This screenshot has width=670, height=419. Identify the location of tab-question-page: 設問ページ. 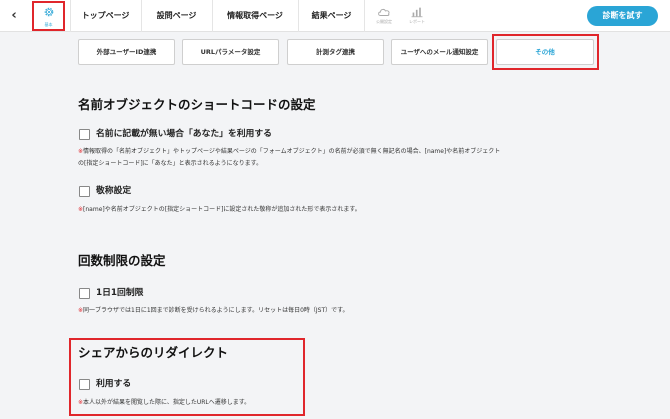
(176, 16).